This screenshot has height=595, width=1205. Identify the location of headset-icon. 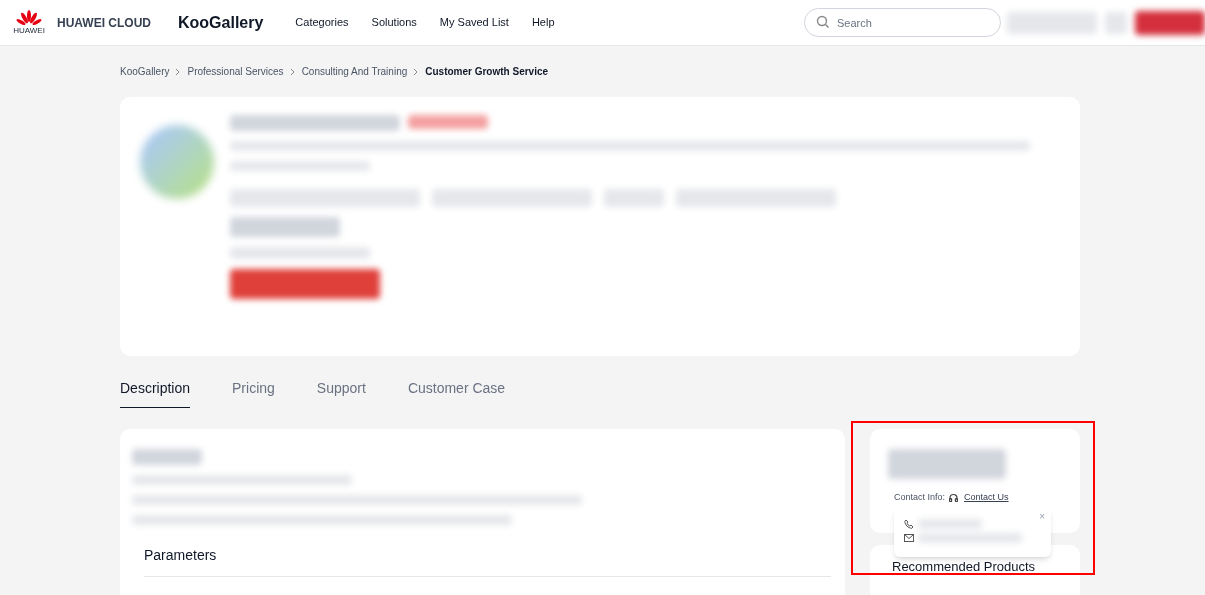
(954, 497).